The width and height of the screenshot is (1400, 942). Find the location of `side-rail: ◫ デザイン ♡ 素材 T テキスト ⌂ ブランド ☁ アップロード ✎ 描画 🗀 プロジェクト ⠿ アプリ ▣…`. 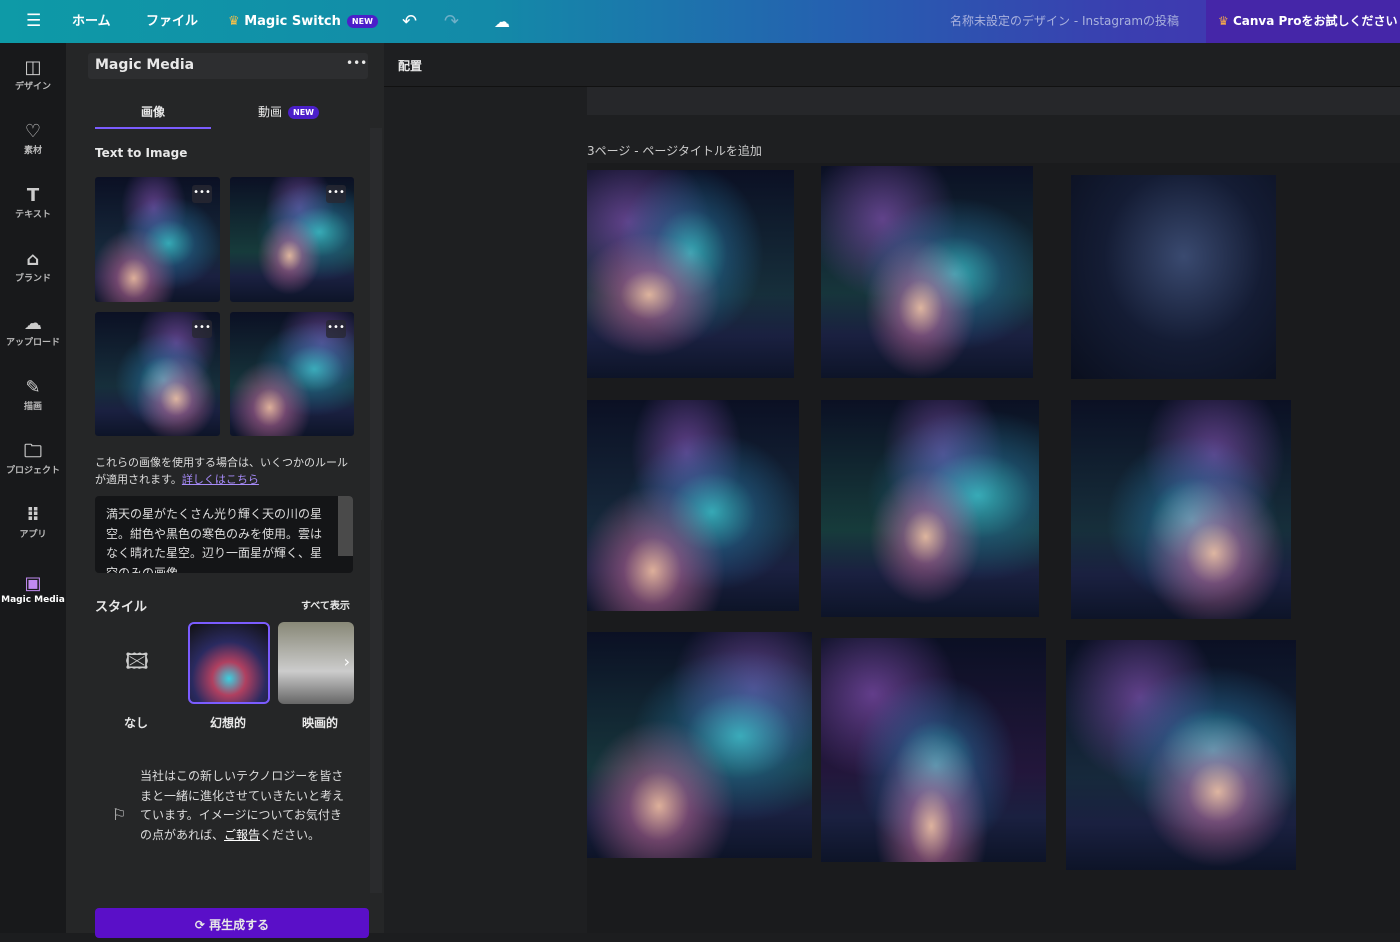

side-rail: ◫ デザイン ♡ 素材 T テキスト ⌂ ブランド ☁ アップロード ✎ 描画 🗀 プロジェクト ⠿ アプリ ▣… is located at coordinates (33, 488).